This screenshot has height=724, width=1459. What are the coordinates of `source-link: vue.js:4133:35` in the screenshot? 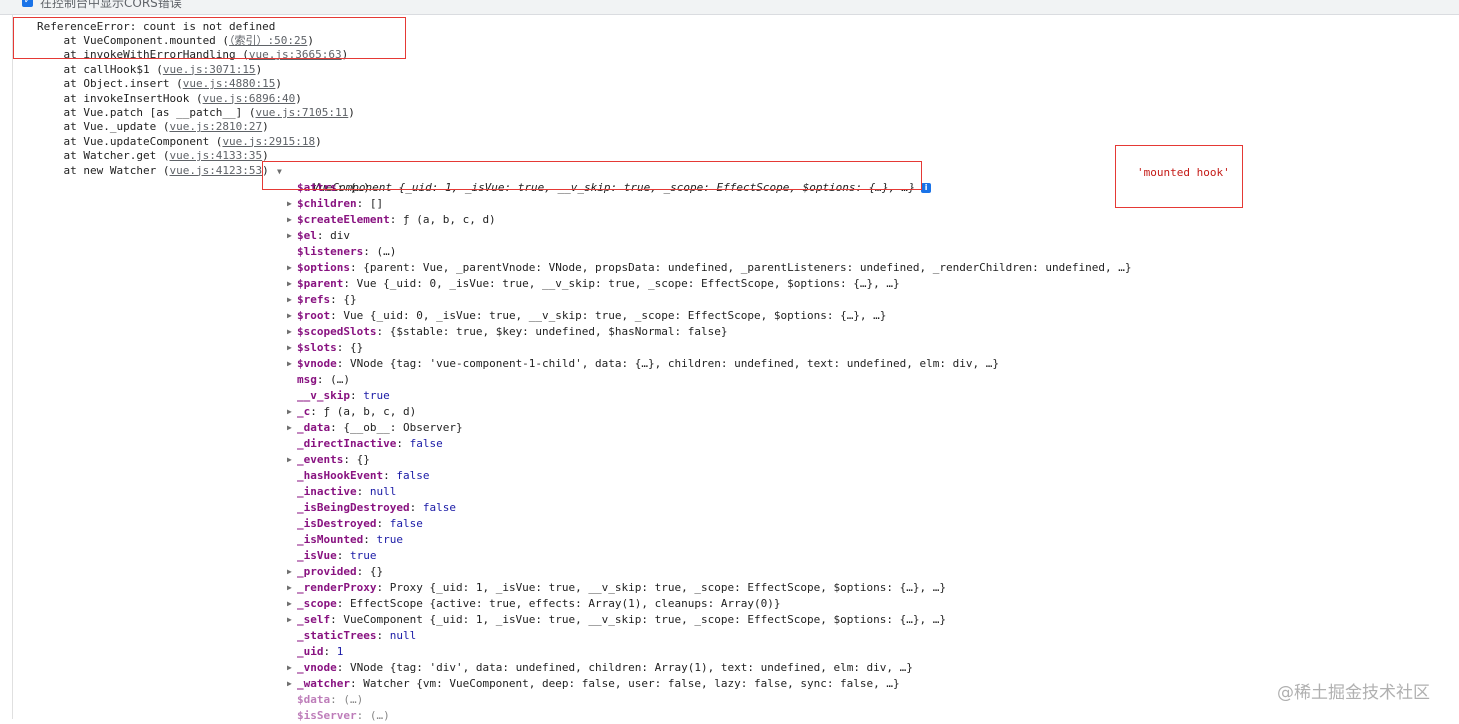 It's located at (215, 155).